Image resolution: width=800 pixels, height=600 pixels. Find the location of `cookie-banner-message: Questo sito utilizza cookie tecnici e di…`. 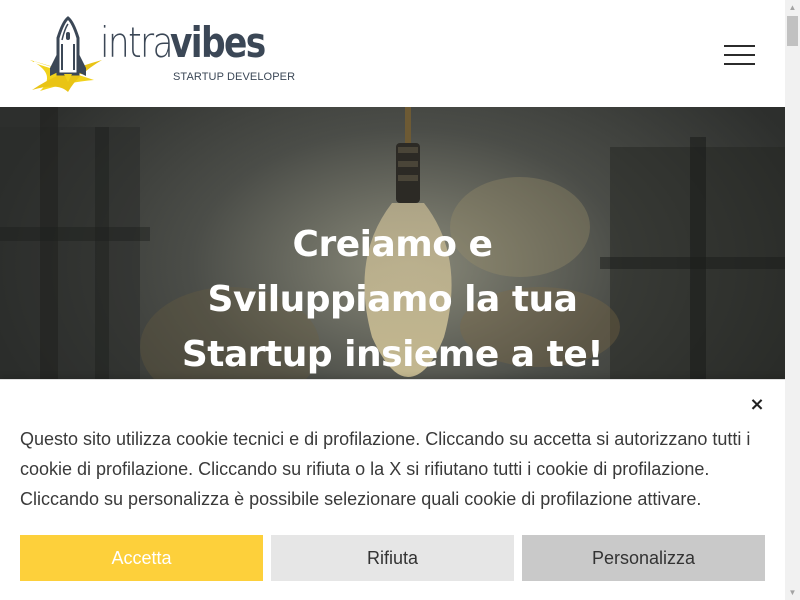

cookie-banner-message: Questo sito utilizza cookie tecnici e di… is located at coordinates (385, 469).